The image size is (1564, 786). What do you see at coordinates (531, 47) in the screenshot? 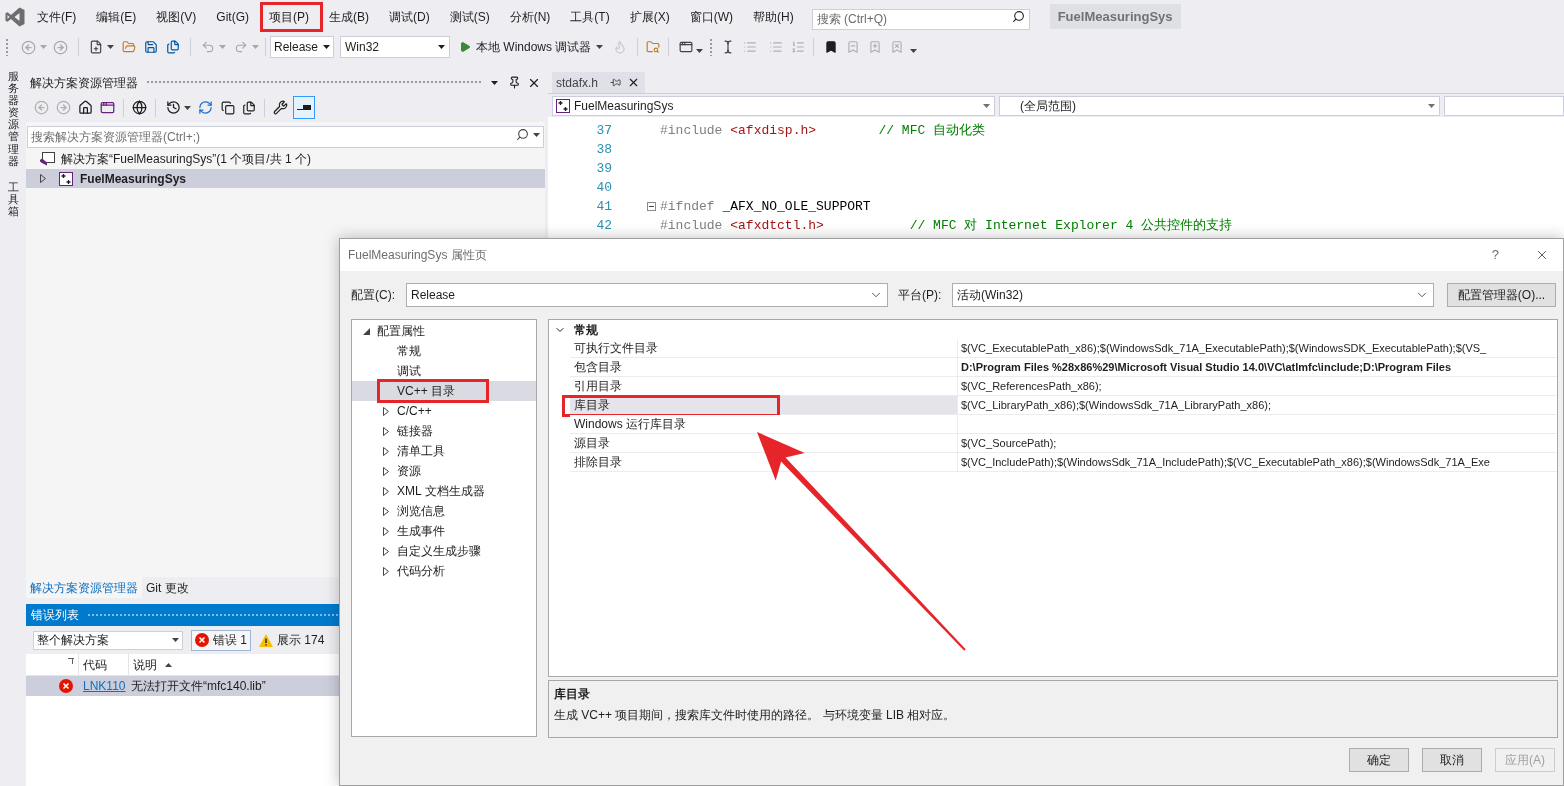
I see `start-debugging-button: 本地 Windows 调试器` at bounding box center [531, 47].